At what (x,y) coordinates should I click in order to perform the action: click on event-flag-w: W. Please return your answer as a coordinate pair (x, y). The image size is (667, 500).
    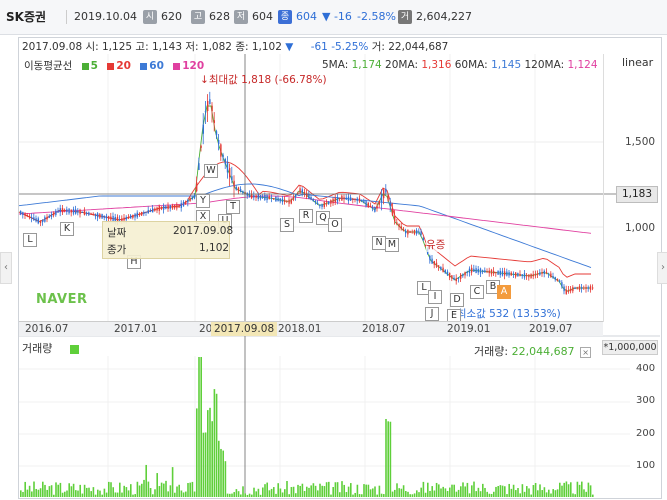
    Looking at the image, I should click on (211, 171).